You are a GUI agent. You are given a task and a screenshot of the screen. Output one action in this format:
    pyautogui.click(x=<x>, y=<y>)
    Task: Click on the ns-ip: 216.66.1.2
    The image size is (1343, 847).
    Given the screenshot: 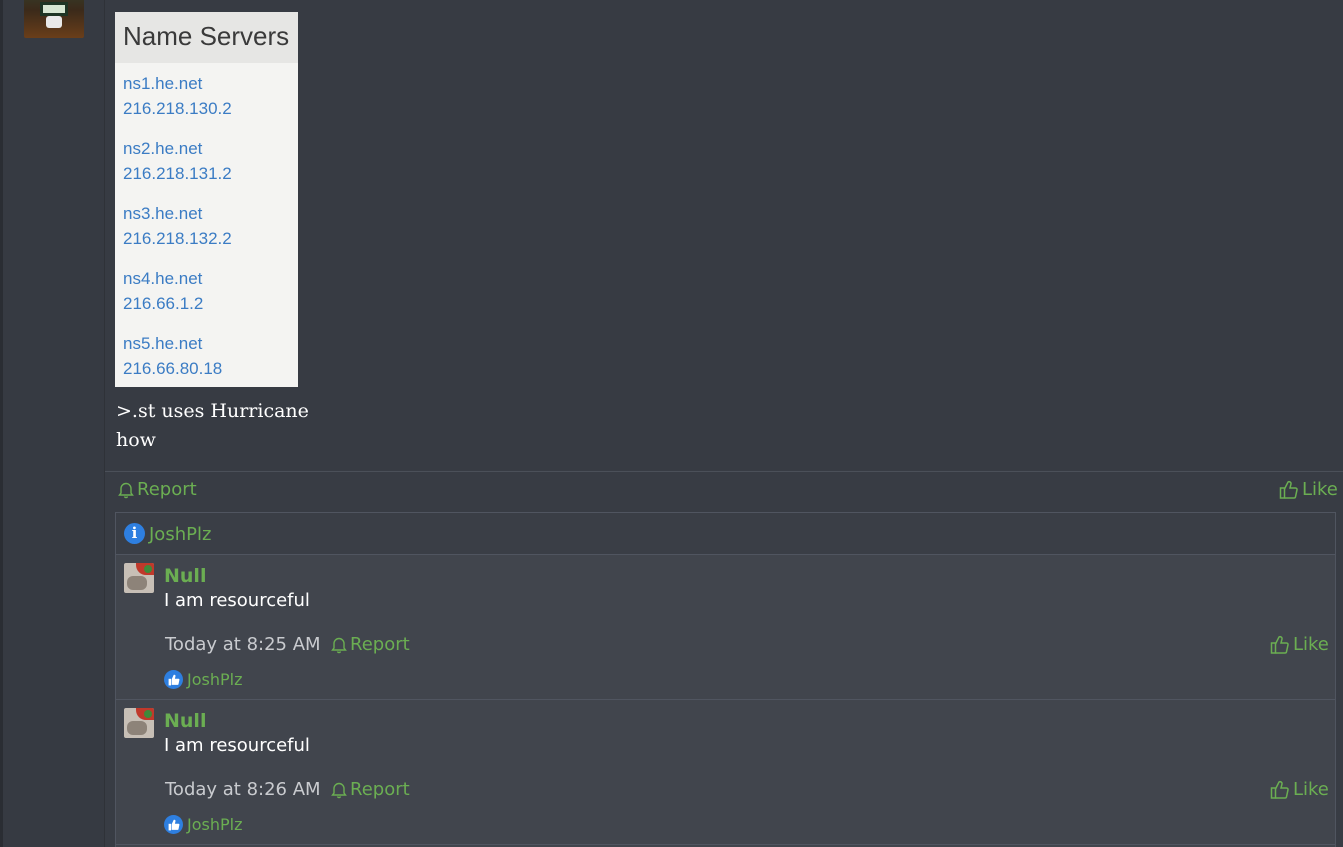 What is the action you would take?
    pyautogui.click(x=163, y=303)
    